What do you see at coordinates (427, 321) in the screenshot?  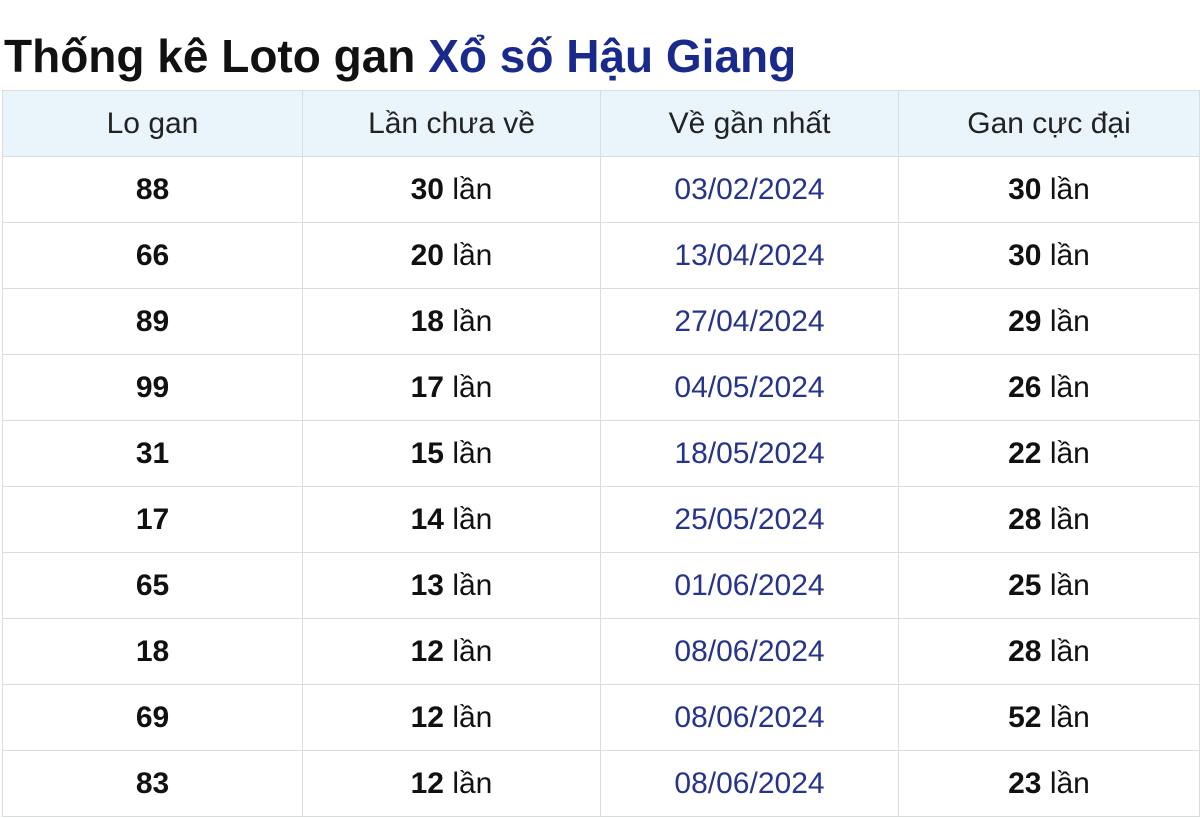 I see `missed-count: 18` at bounding box center [427, 321].